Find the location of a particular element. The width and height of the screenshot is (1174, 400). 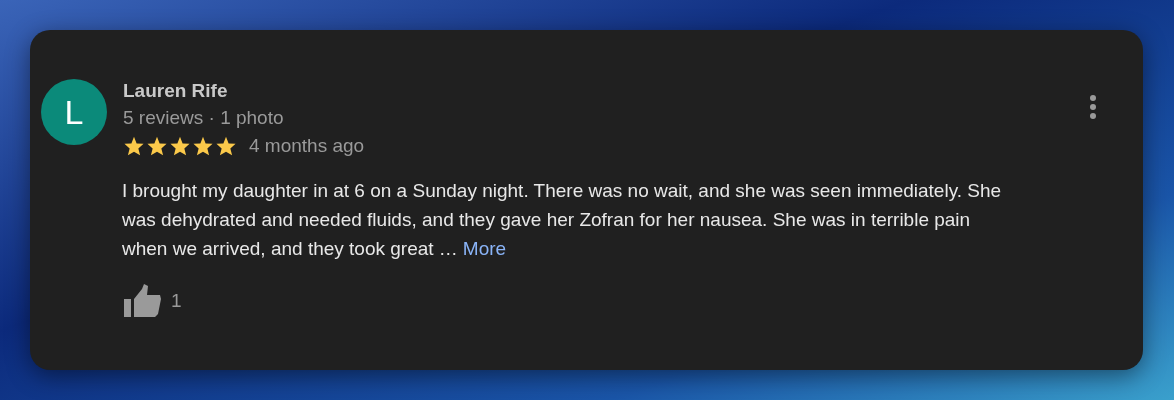

review-count: 5 reviews · 1 photo is located at coordinates (203, 118).